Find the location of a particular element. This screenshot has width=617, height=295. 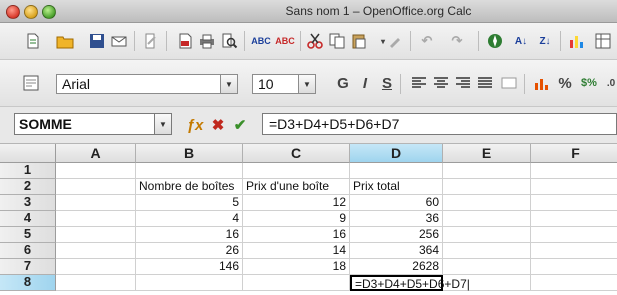

cell-e1 is located at coordinates (487, 171).